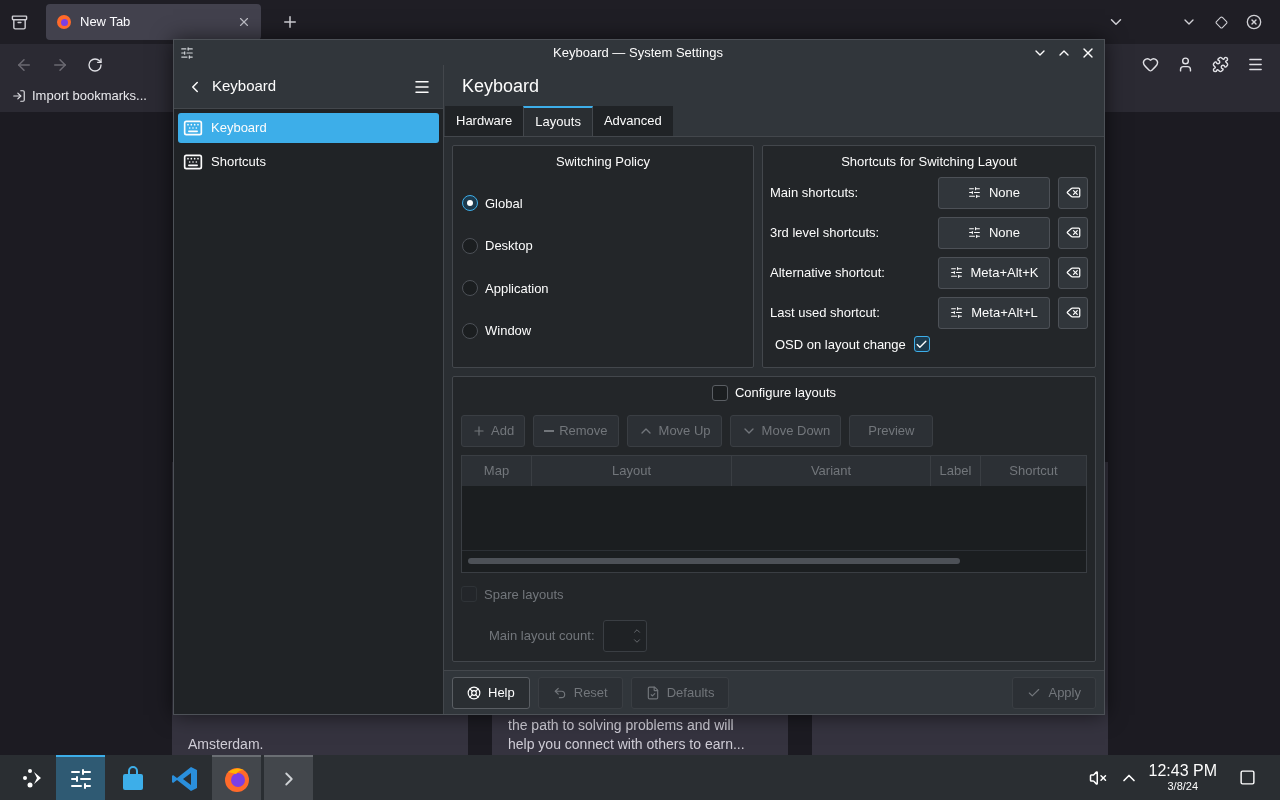 The height and width of the screenshot is (800, 1280). I want to click on clock: 12:43 PM, so click(1182, 771).